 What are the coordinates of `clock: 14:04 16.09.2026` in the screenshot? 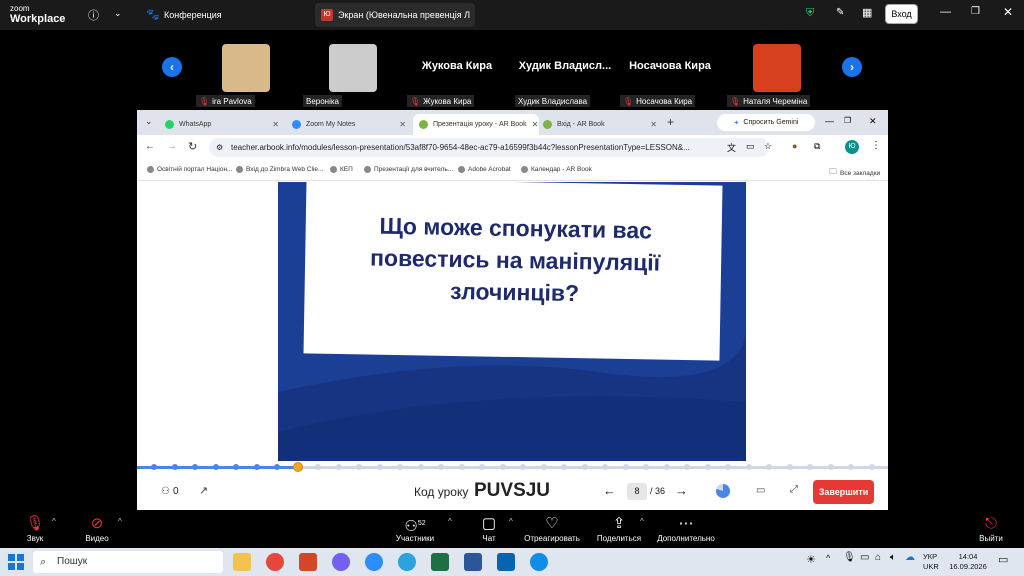 It's located at (968, 562).